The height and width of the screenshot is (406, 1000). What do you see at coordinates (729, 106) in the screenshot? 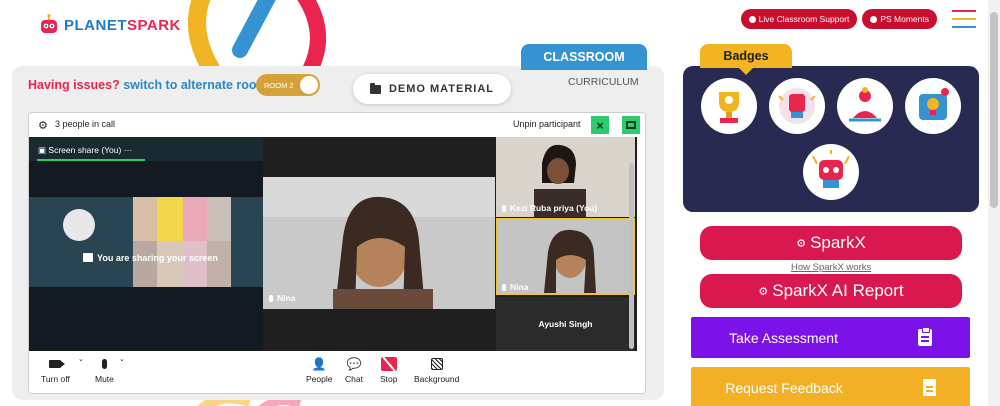
I see `trophy-badge-icon` at bounding box center [729, 106].